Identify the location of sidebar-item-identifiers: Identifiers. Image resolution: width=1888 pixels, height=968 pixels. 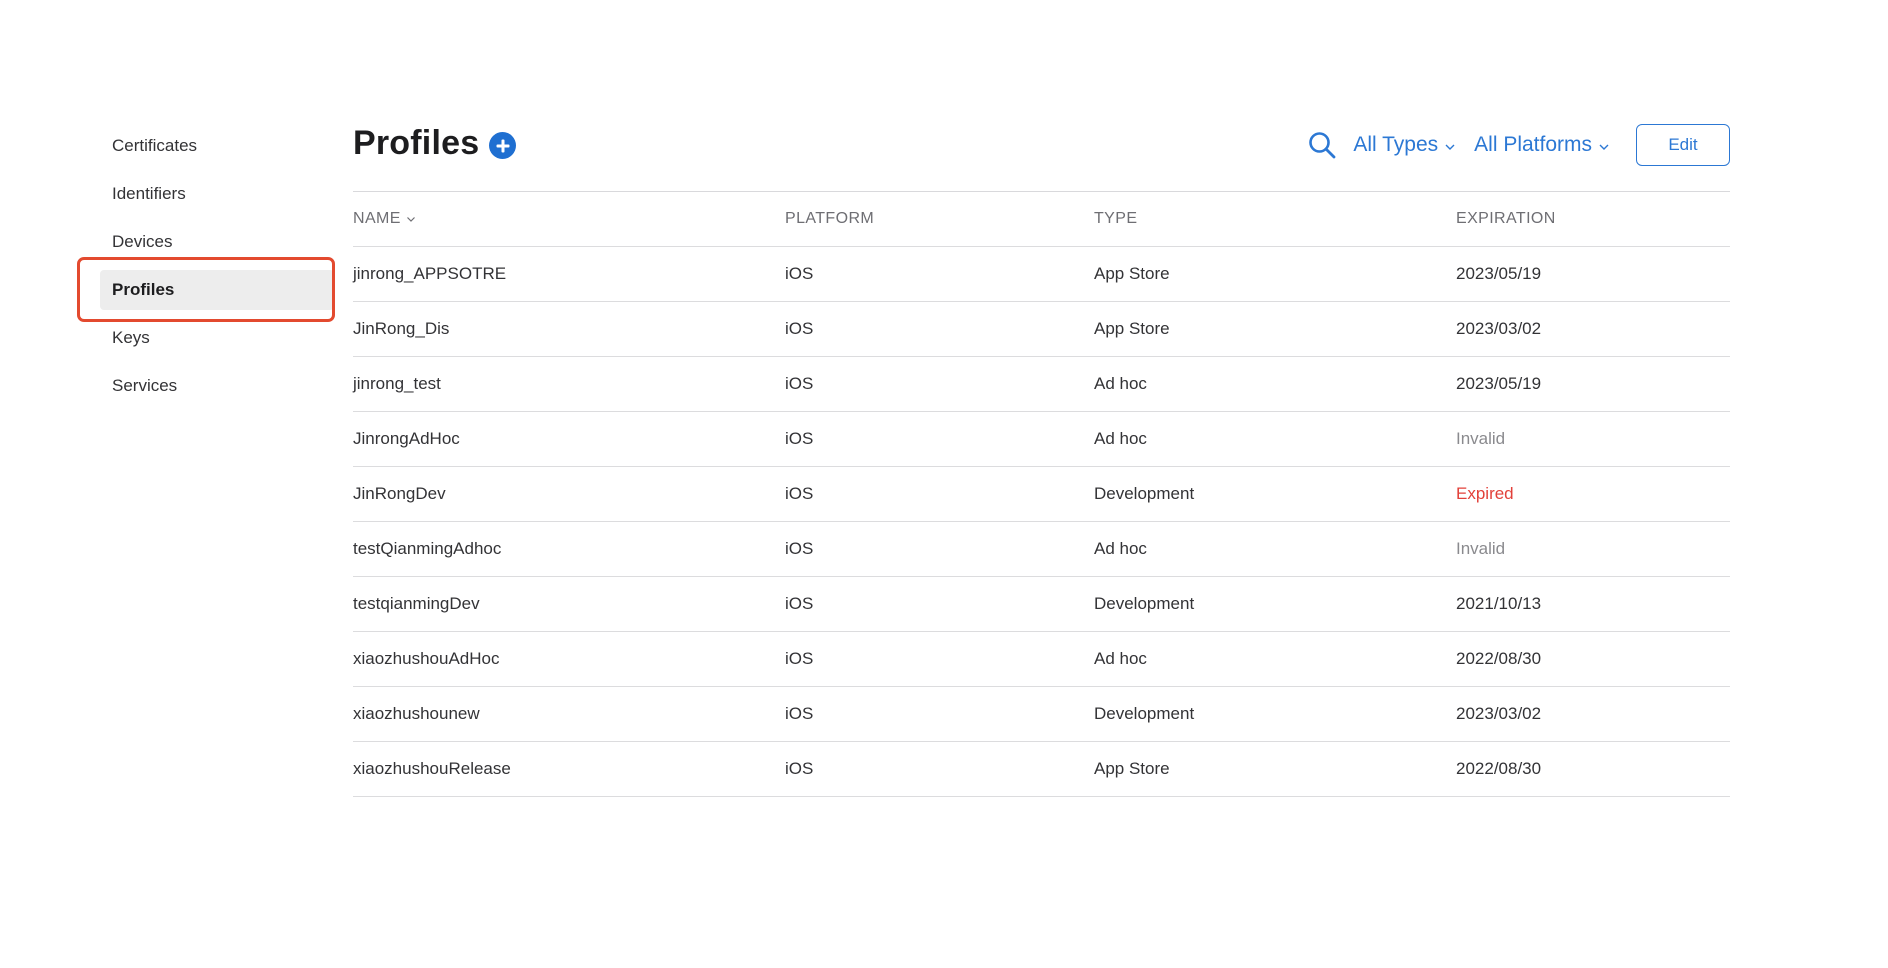
(217, 194).